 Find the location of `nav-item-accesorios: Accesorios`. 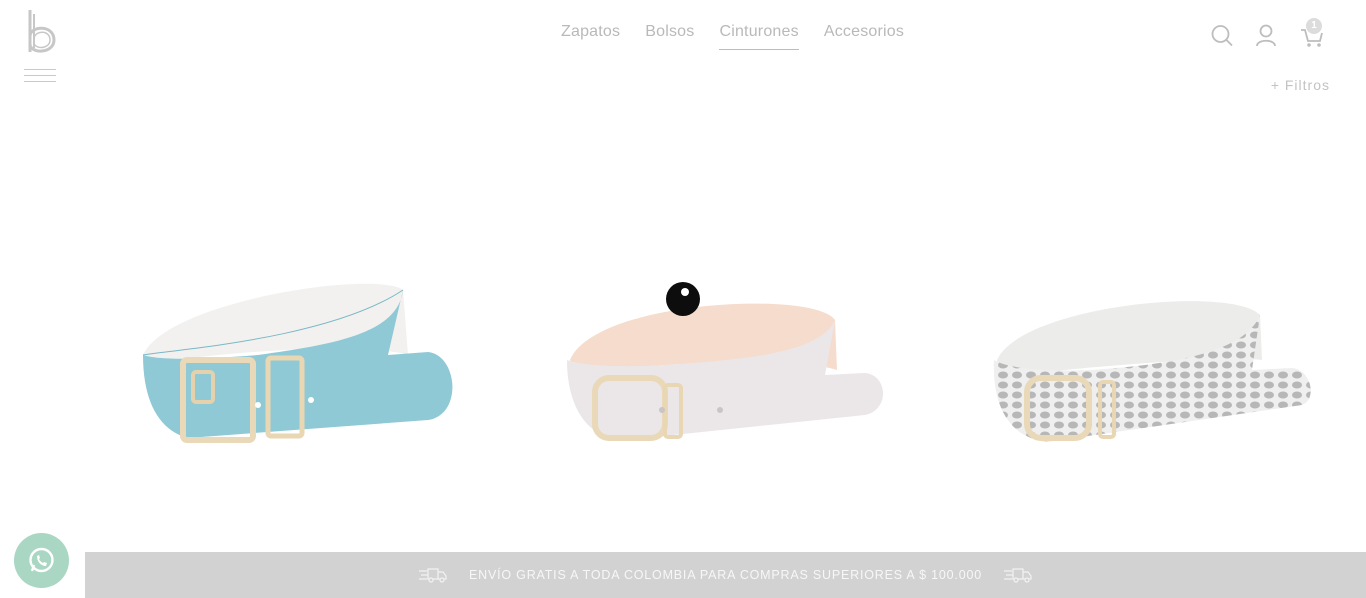

nav-item-accesorios: Accesorios is located at coordinates (864, 36).